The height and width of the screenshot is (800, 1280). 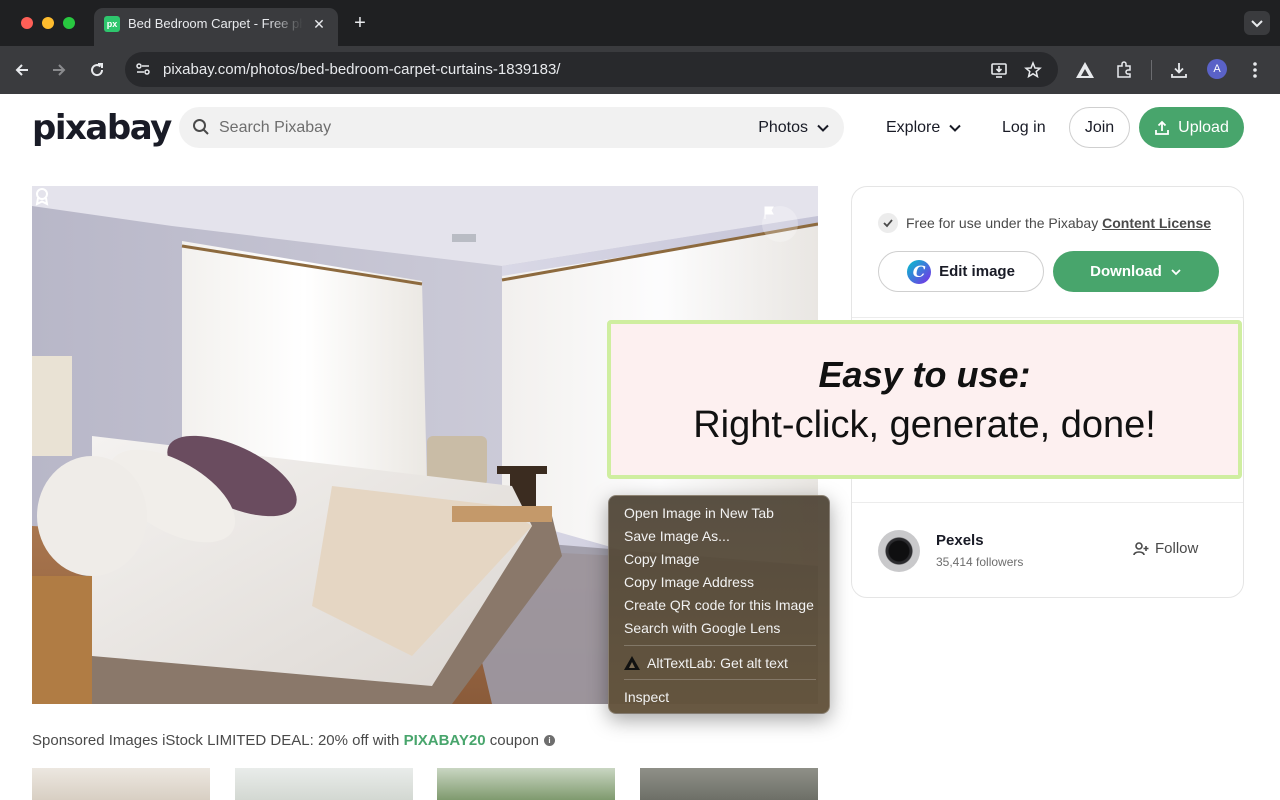 What do you see at coordinates (59, 70) in the screenshot?
I see `forward-icon` at bounding box center [59, 70].